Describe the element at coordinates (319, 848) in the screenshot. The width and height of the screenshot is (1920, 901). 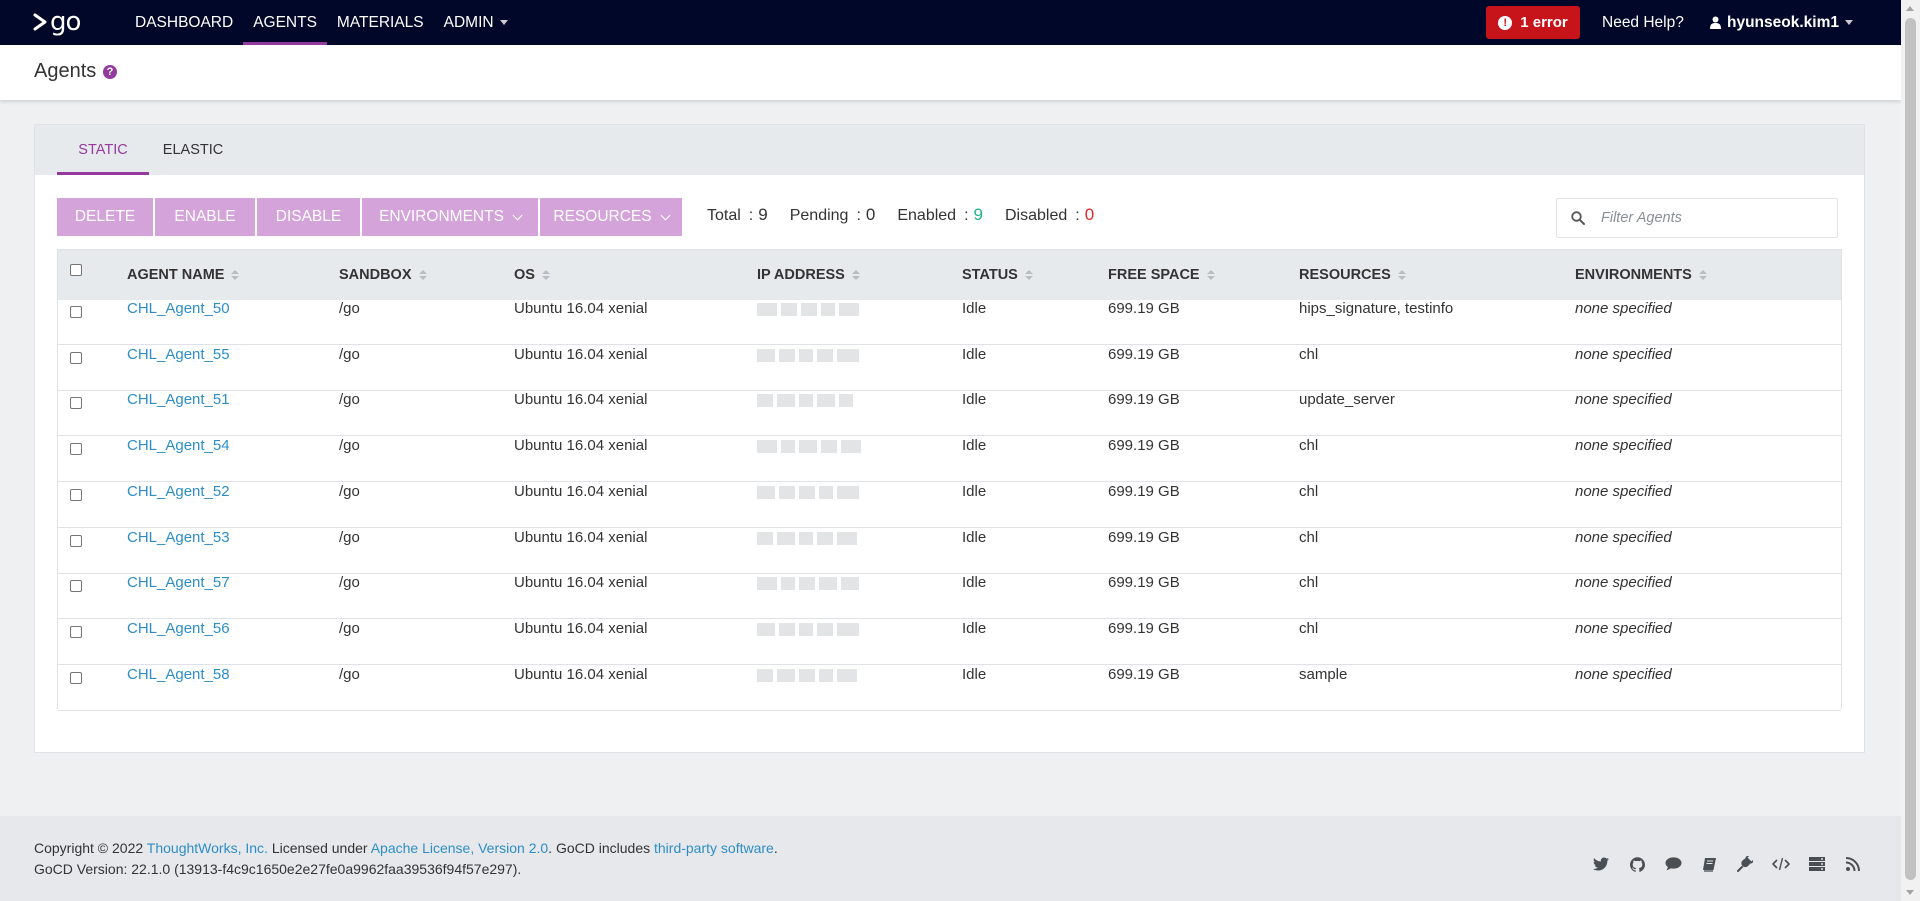
I see `licensed-under-text: Licensed under` at that location.